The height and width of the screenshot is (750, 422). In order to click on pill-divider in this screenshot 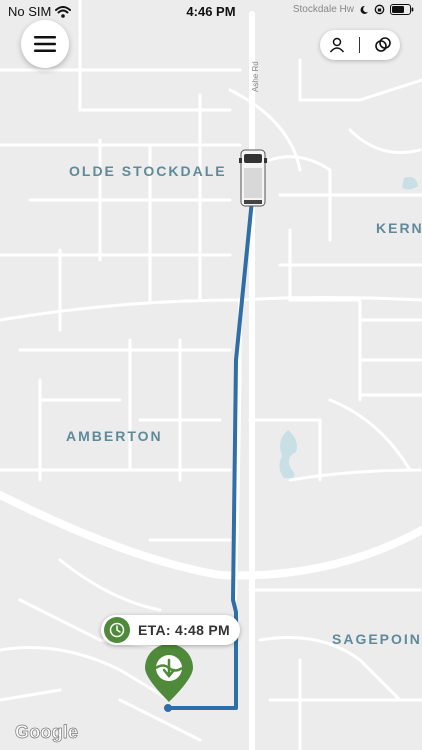, I will do `click(360, 45)`.